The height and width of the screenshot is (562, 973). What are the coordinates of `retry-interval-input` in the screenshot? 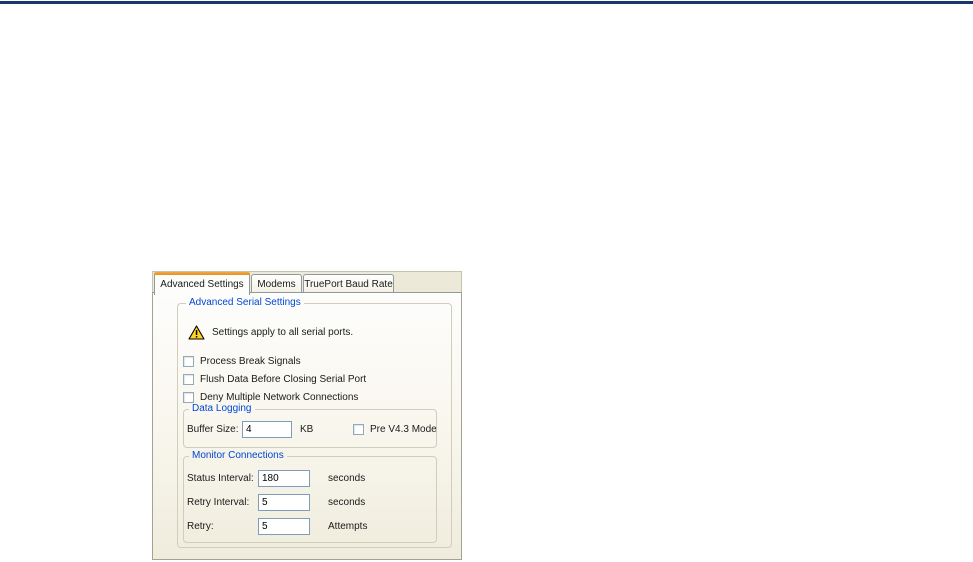 It's located at (284, 502).